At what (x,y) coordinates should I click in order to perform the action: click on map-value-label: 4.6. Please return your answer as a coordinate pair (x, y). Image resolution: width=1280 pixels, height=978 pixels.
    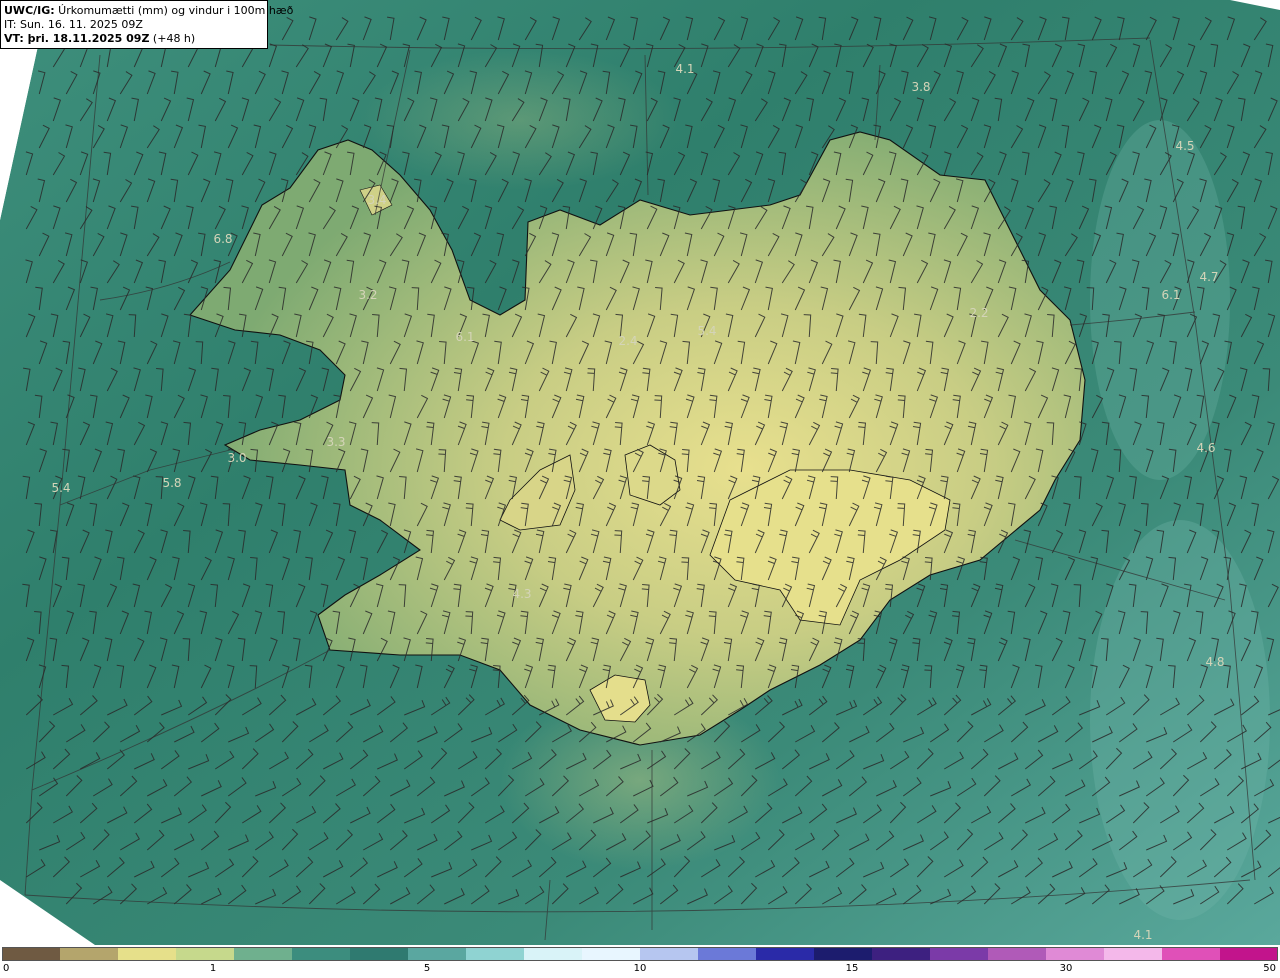
    Looking at the image, I should click on (1206, 448).